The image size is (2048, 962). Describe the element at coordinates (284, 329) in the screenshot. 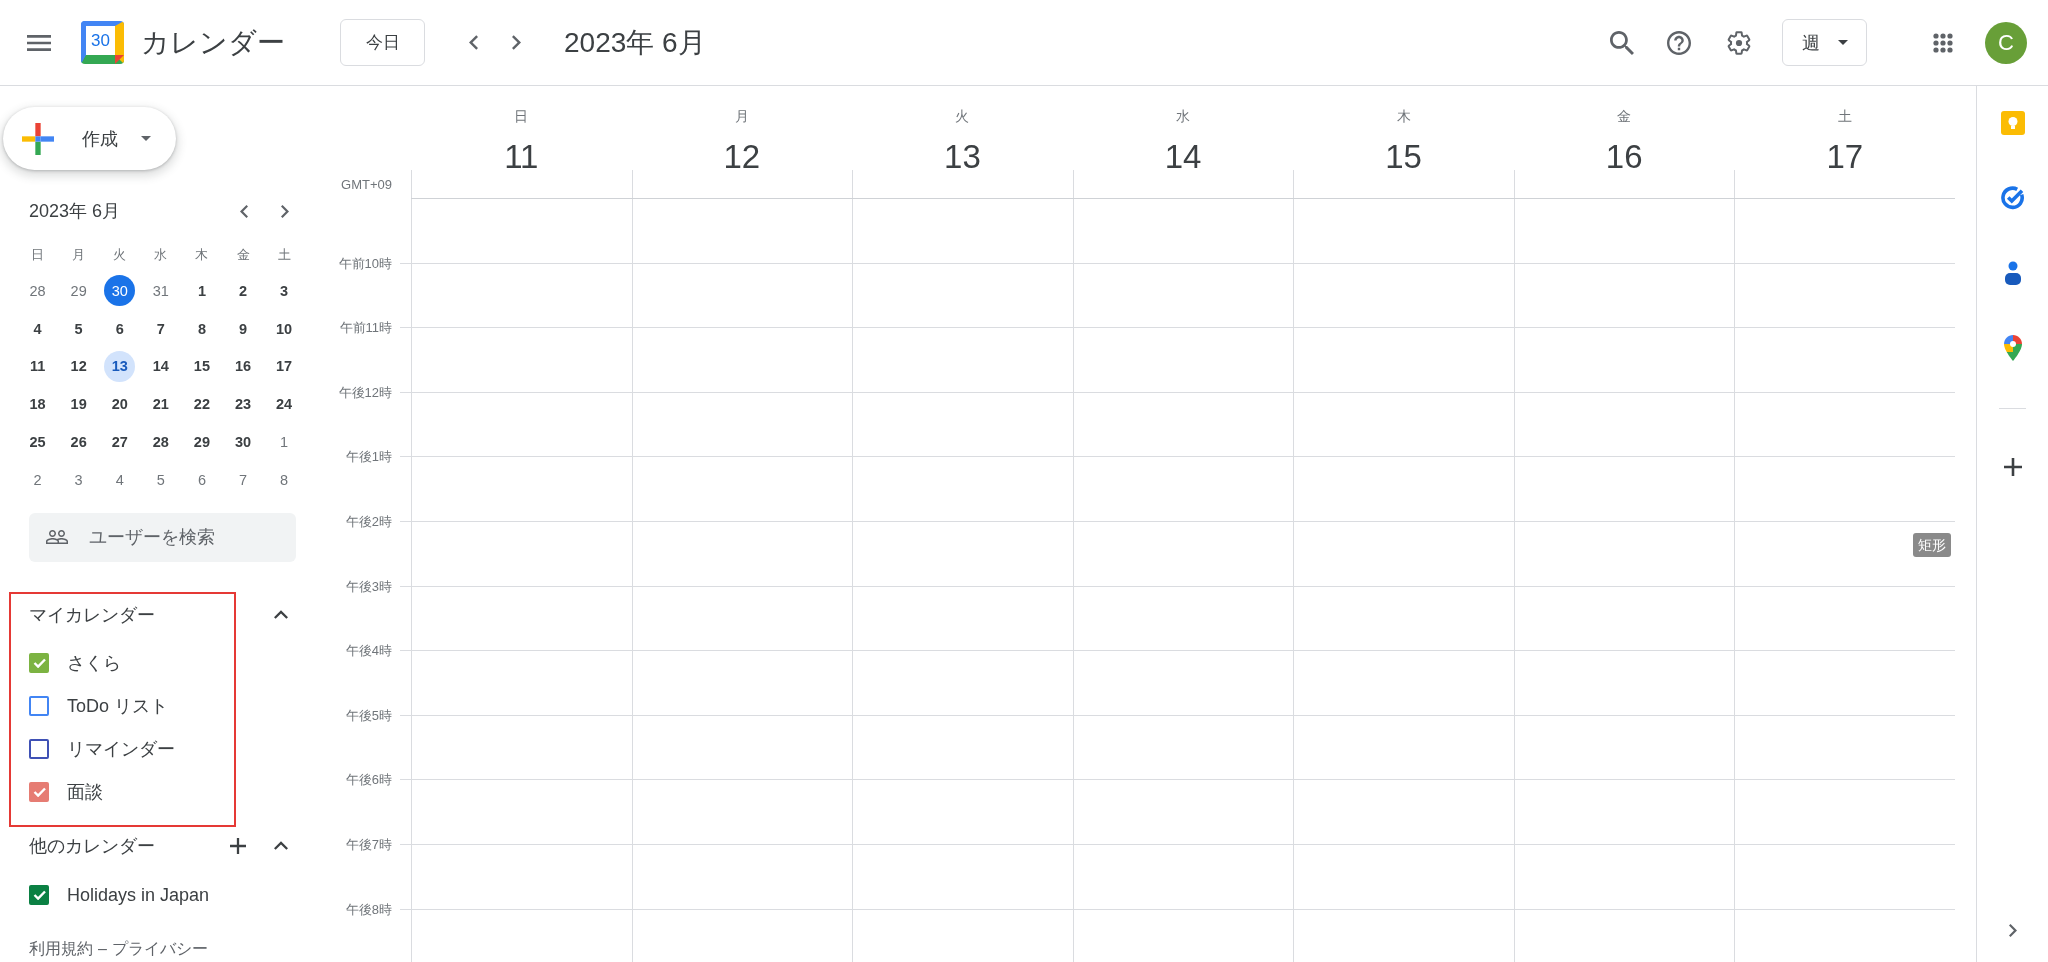

I see `mini-calendar-day: 10` at that location.